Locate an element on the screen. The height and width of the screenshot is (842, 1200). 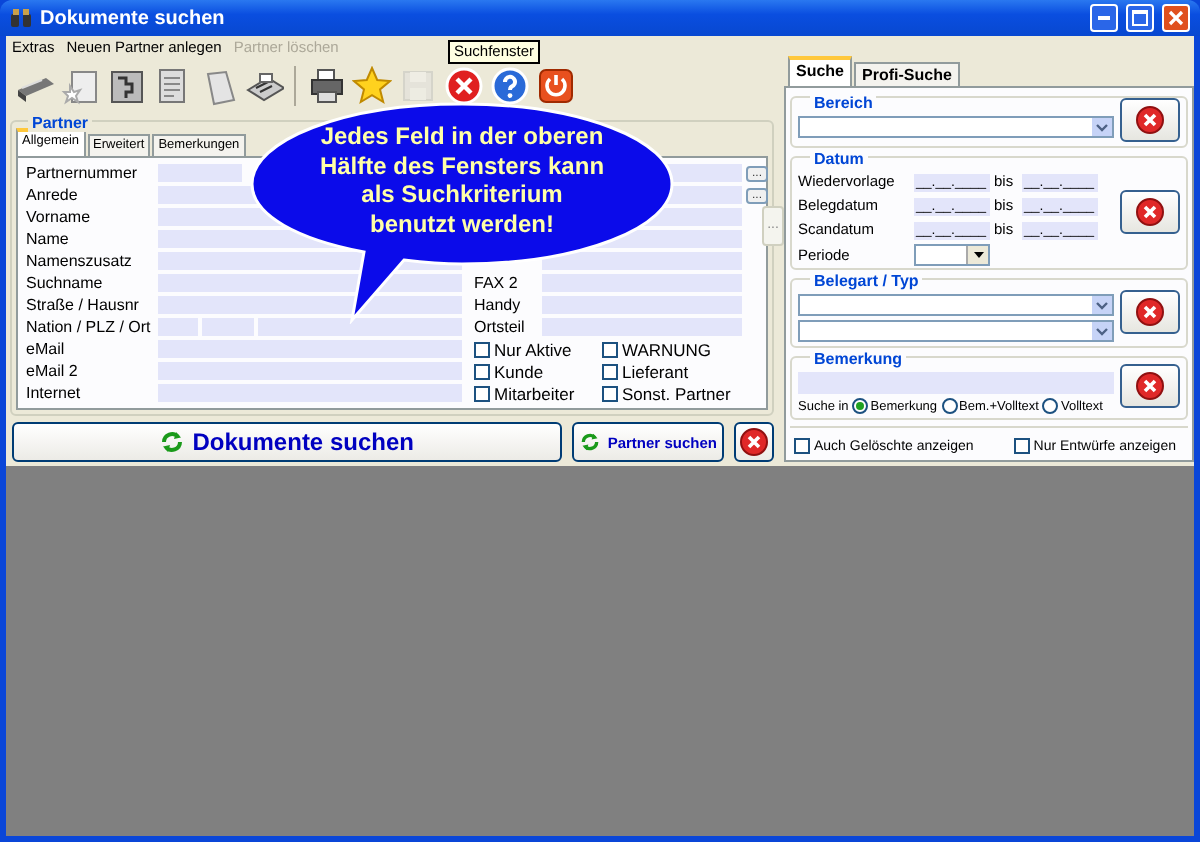
checkbox-label: WARNUNG is located at coordinates (667, 349).